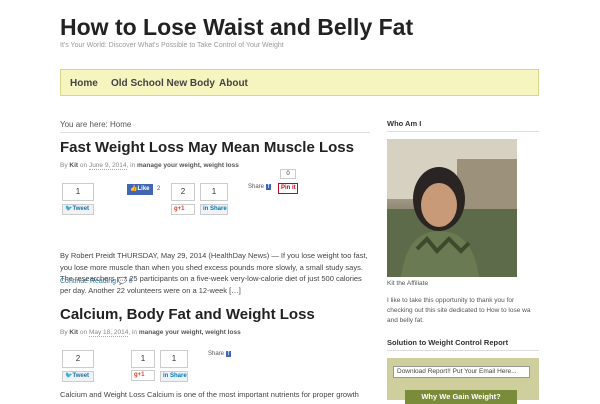 This screenshot has height=404, width=600. I want to click on comment-icon: 💬, so click(122, 281).